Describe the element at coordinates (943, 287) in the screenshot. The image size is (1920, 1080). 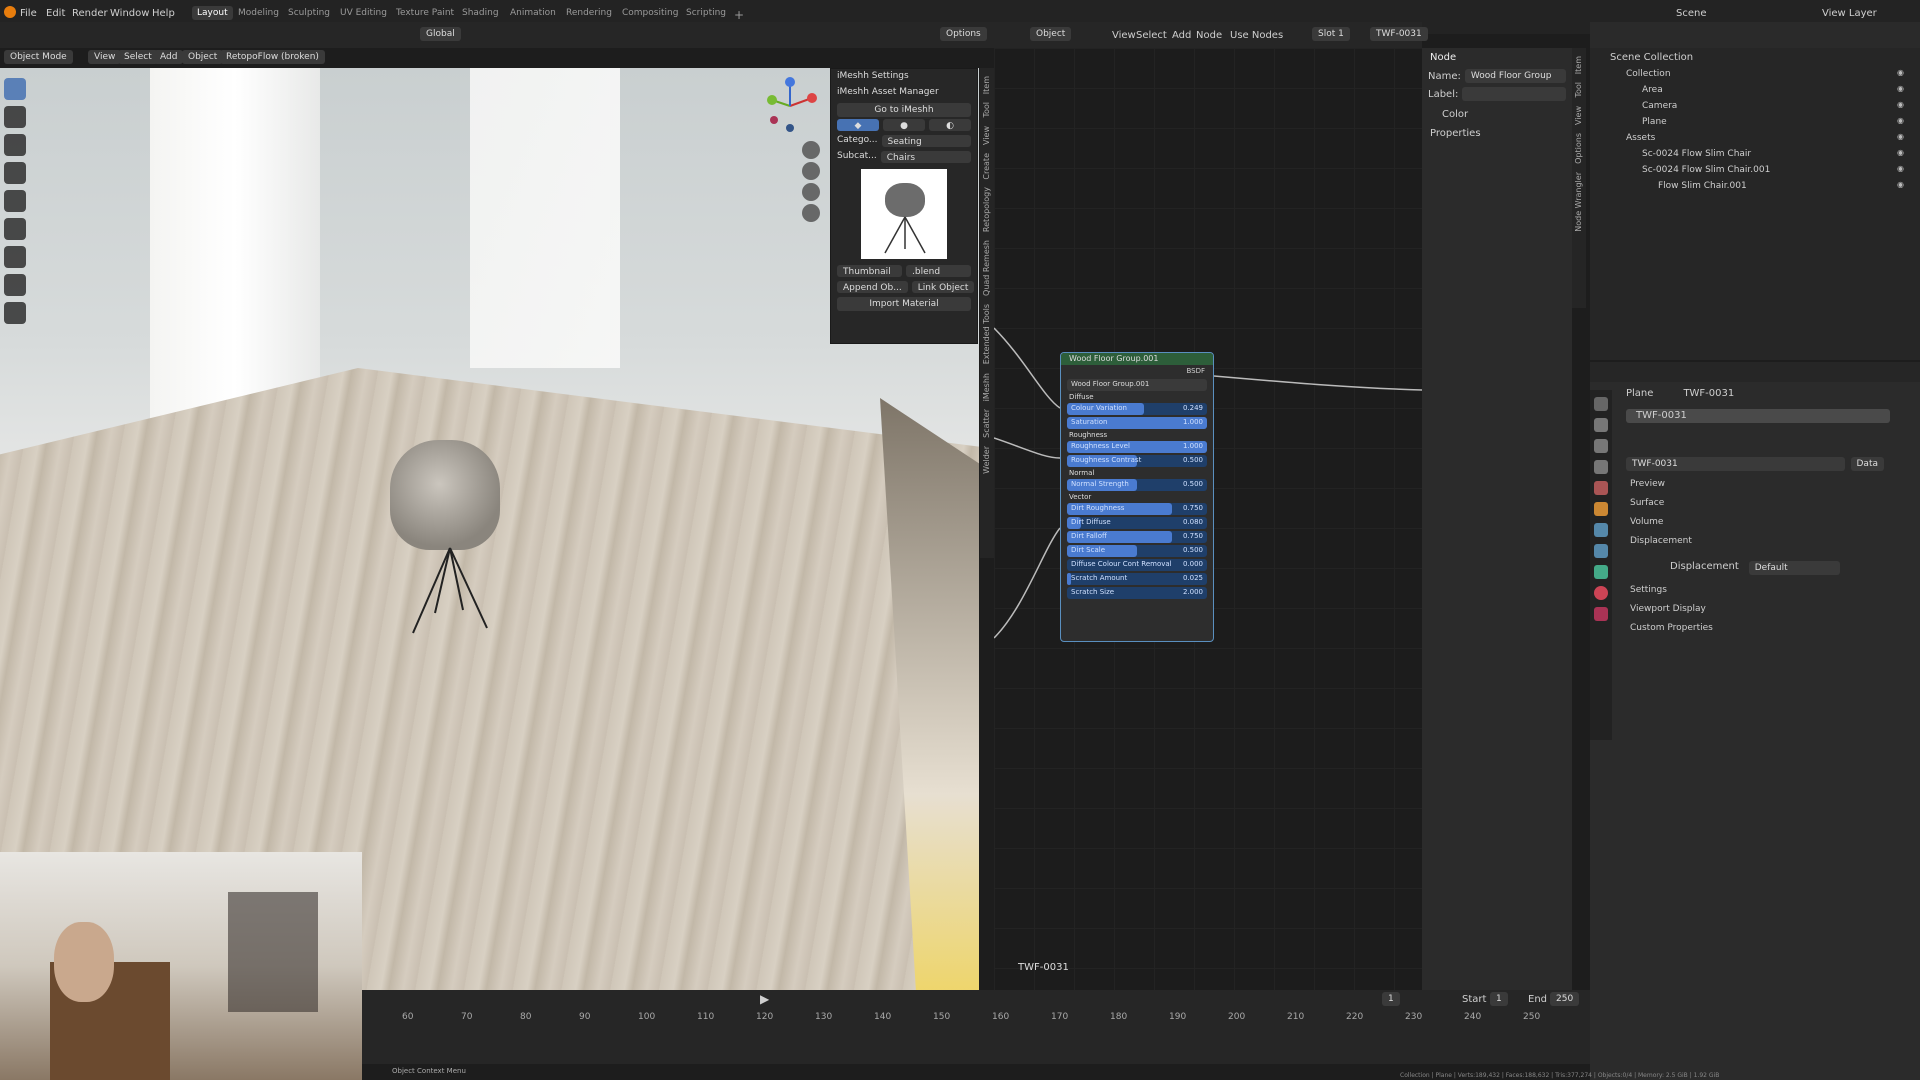
I see `link-object-button: Link Object` at that location.